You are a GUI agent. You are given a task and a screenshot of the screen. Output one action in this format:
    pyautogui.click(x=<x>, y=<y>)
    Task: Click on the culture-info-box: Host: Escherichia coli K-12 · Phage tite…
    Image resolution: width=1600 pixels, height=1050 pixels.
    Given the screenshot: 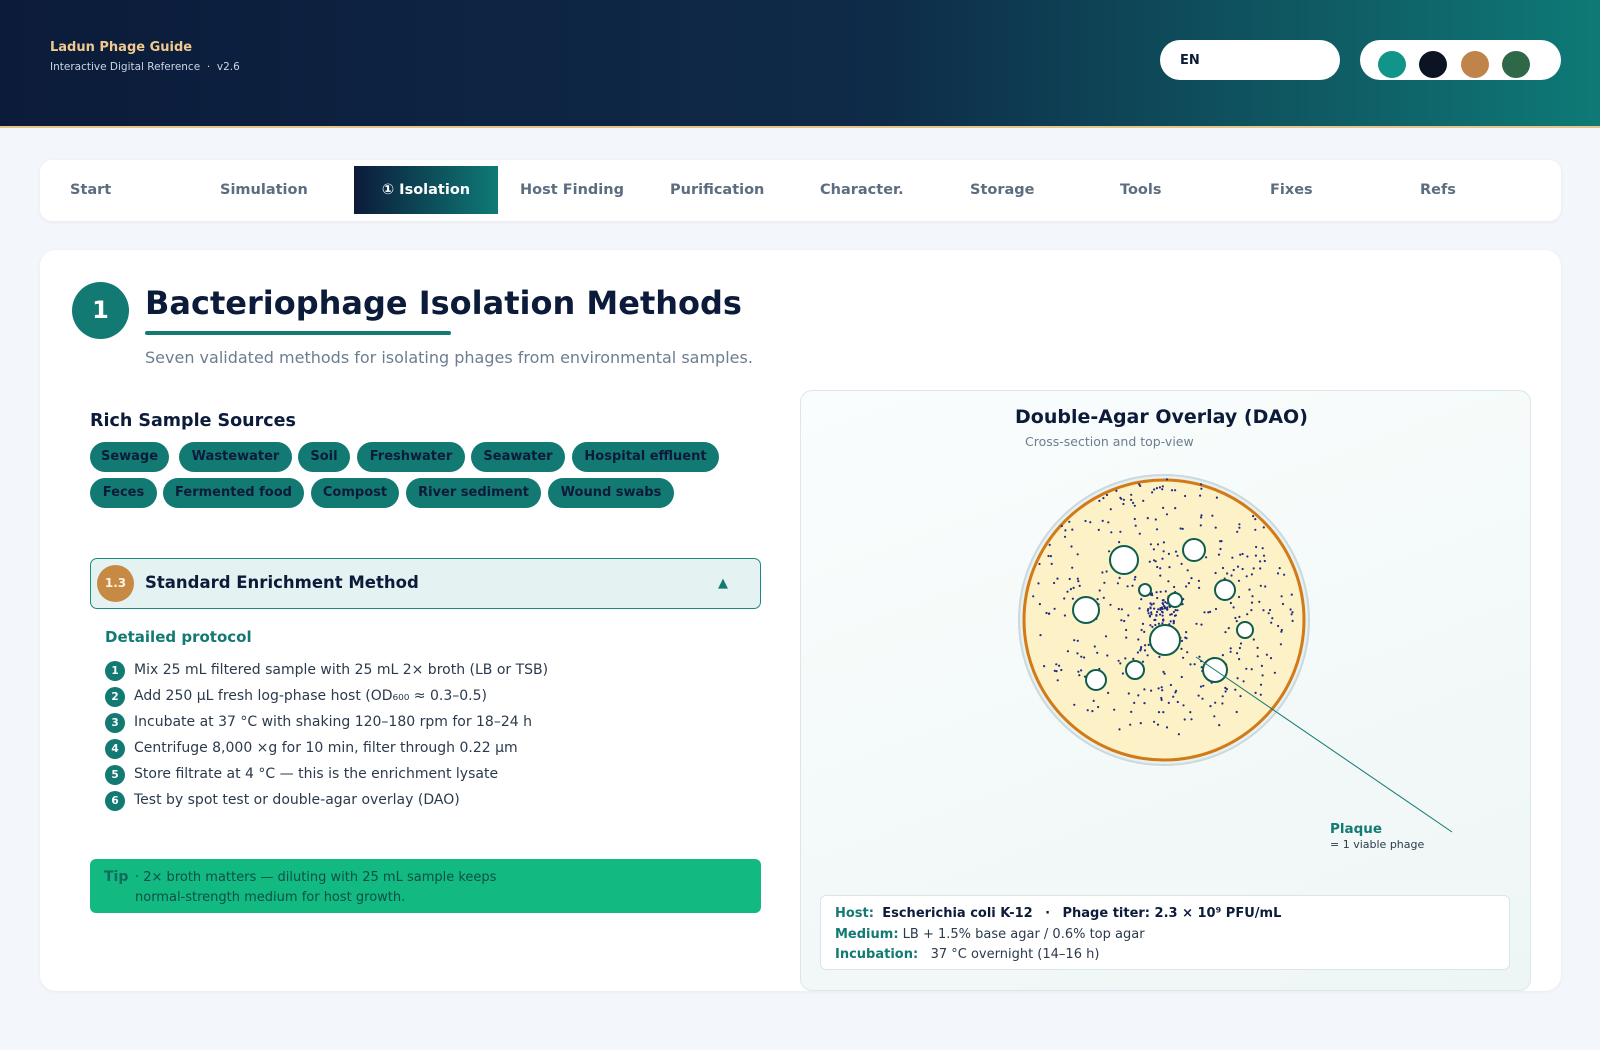 What is the action you would take?
    pyautogui.click(x=1165, y=932)
    